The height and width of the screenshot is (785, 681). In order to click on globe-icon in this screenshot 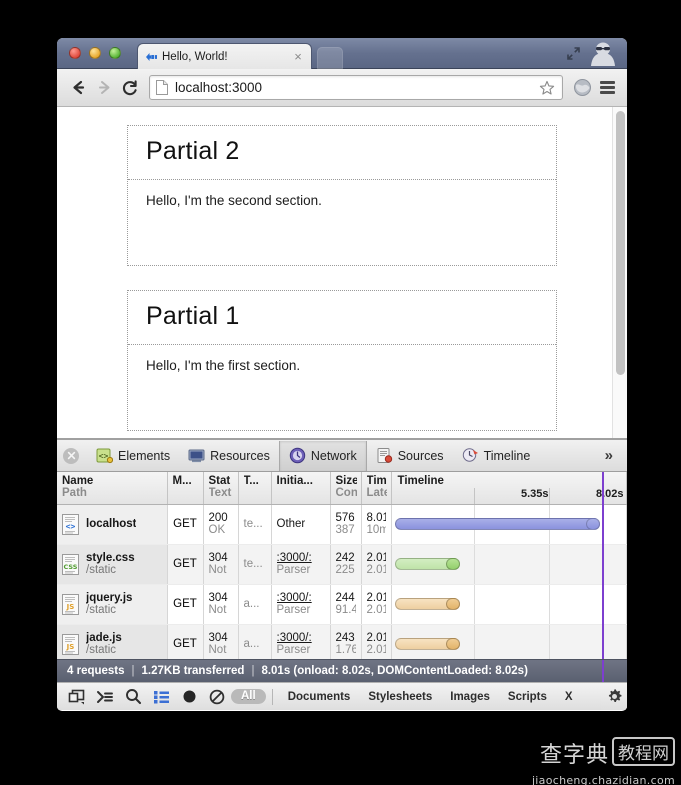, I will do `click(582, 88)`.